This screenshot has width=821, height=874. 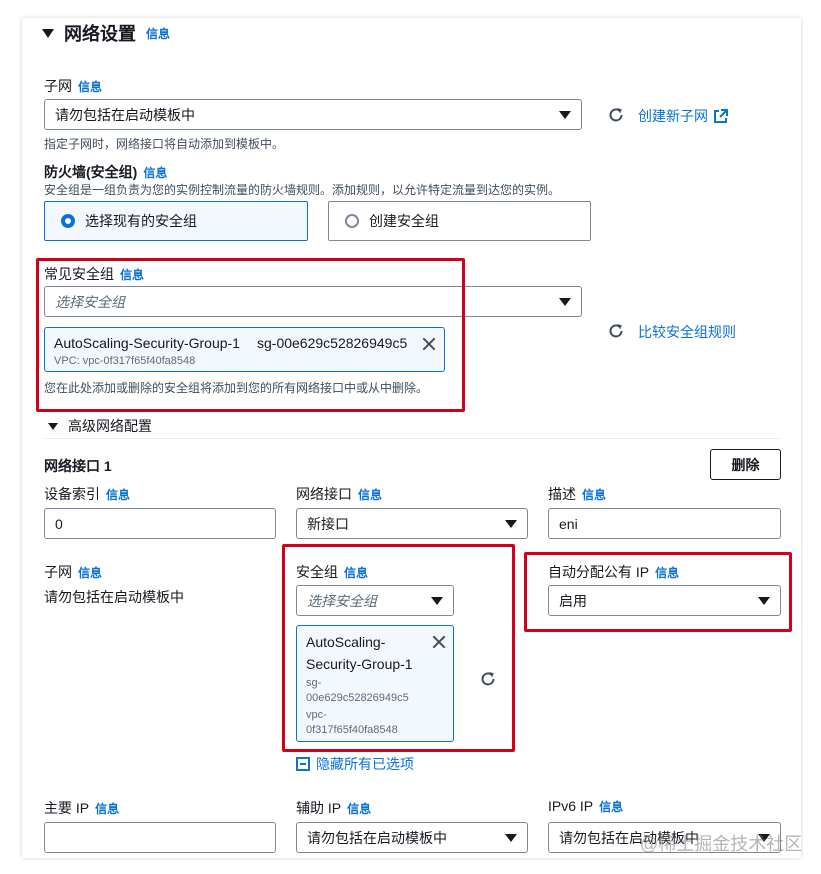 I want to click on subnet-select: 请勿包括在启动模板中, so click(x=313, y=114).